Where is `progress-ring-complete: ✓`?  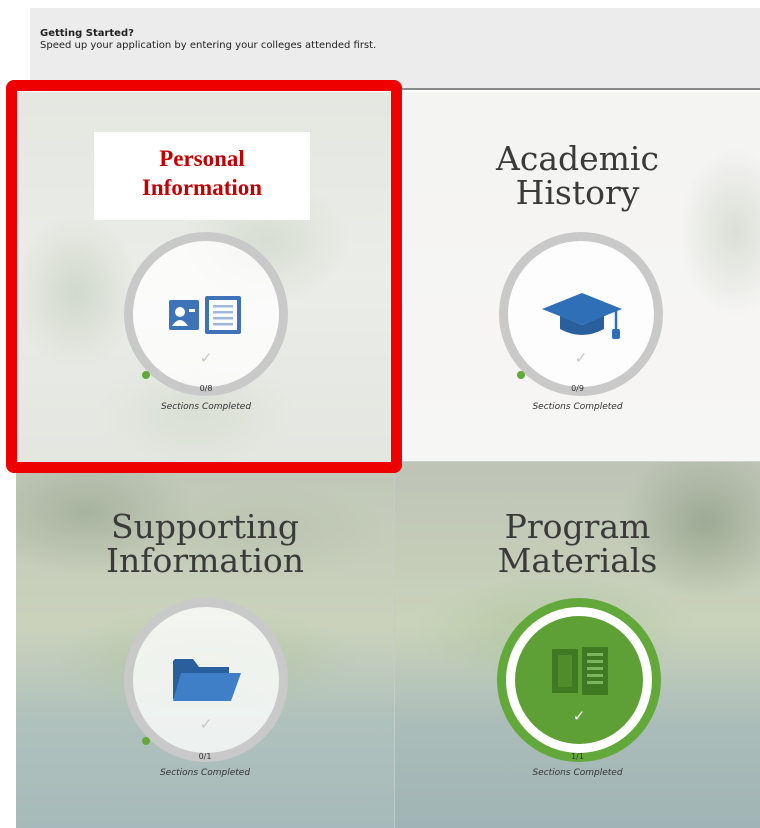 progress-ring-complete: ✓ is located at coordinates (579, 680).